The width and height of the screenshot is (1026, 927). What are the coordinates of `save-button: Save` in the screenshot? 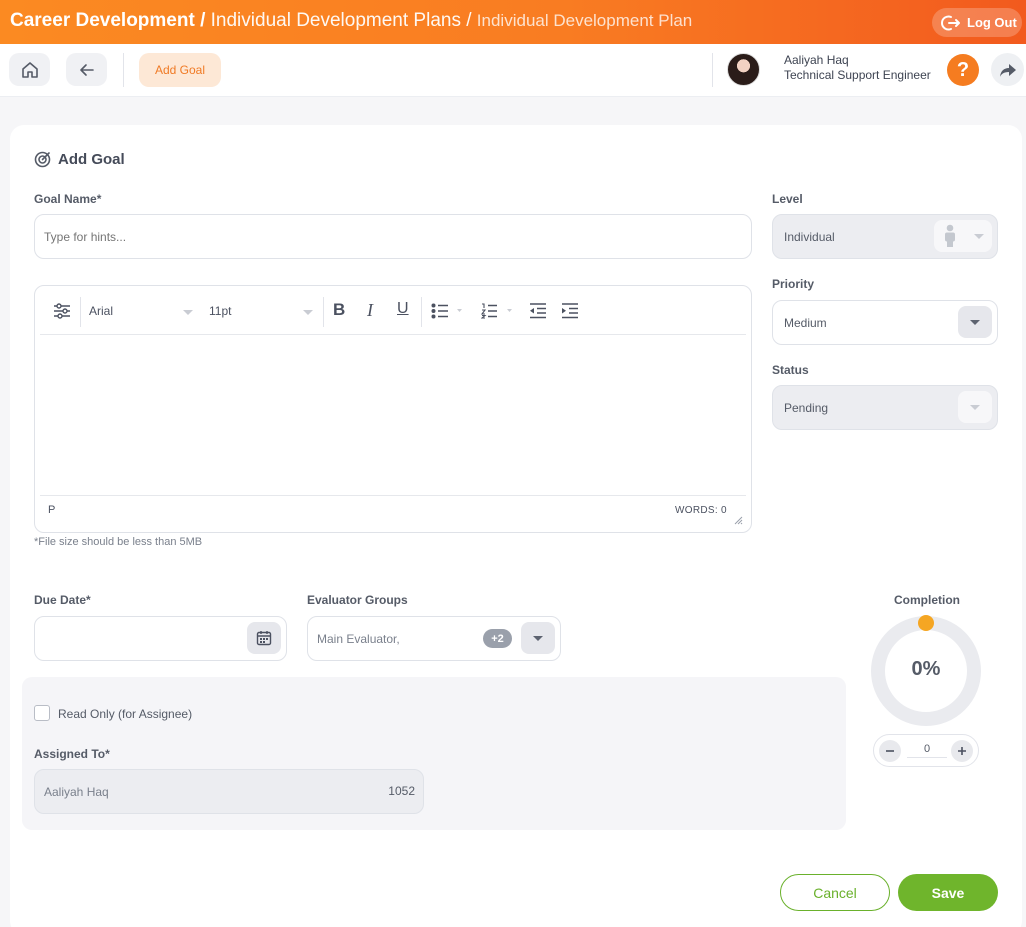 It's located at (948, 892).